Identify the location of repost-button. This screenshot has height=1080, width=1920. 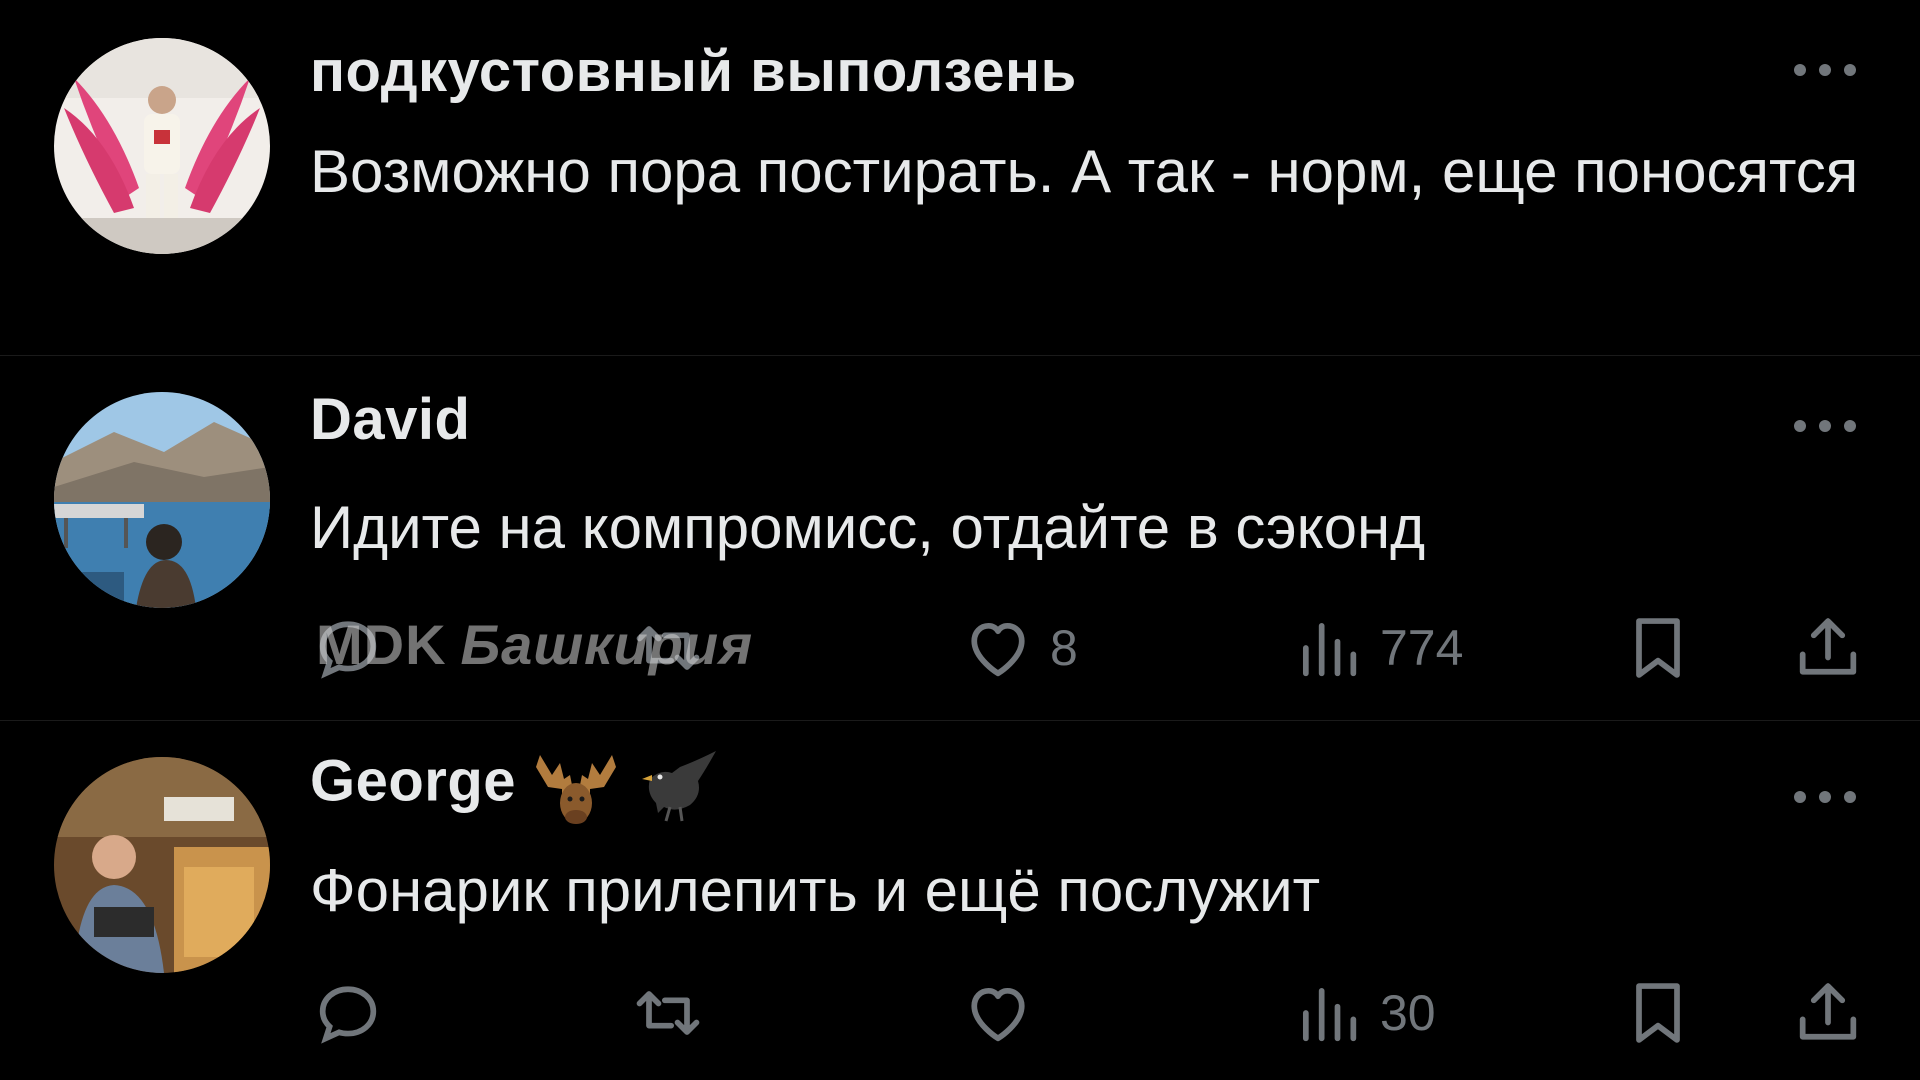
(668, 1013).